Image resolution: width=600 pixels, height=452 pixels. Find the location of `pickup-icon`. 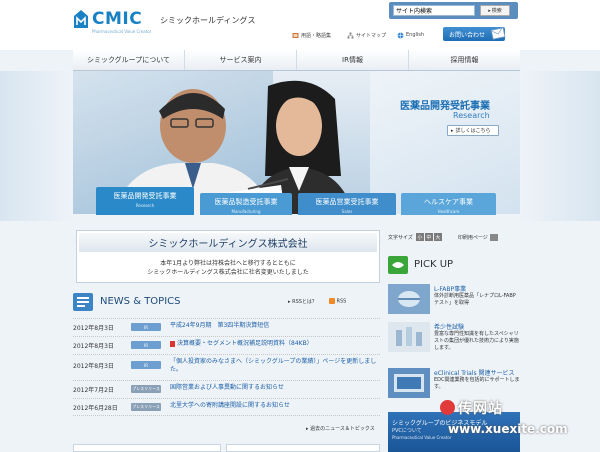

pickup-icon is located at coordinates (398, 265).